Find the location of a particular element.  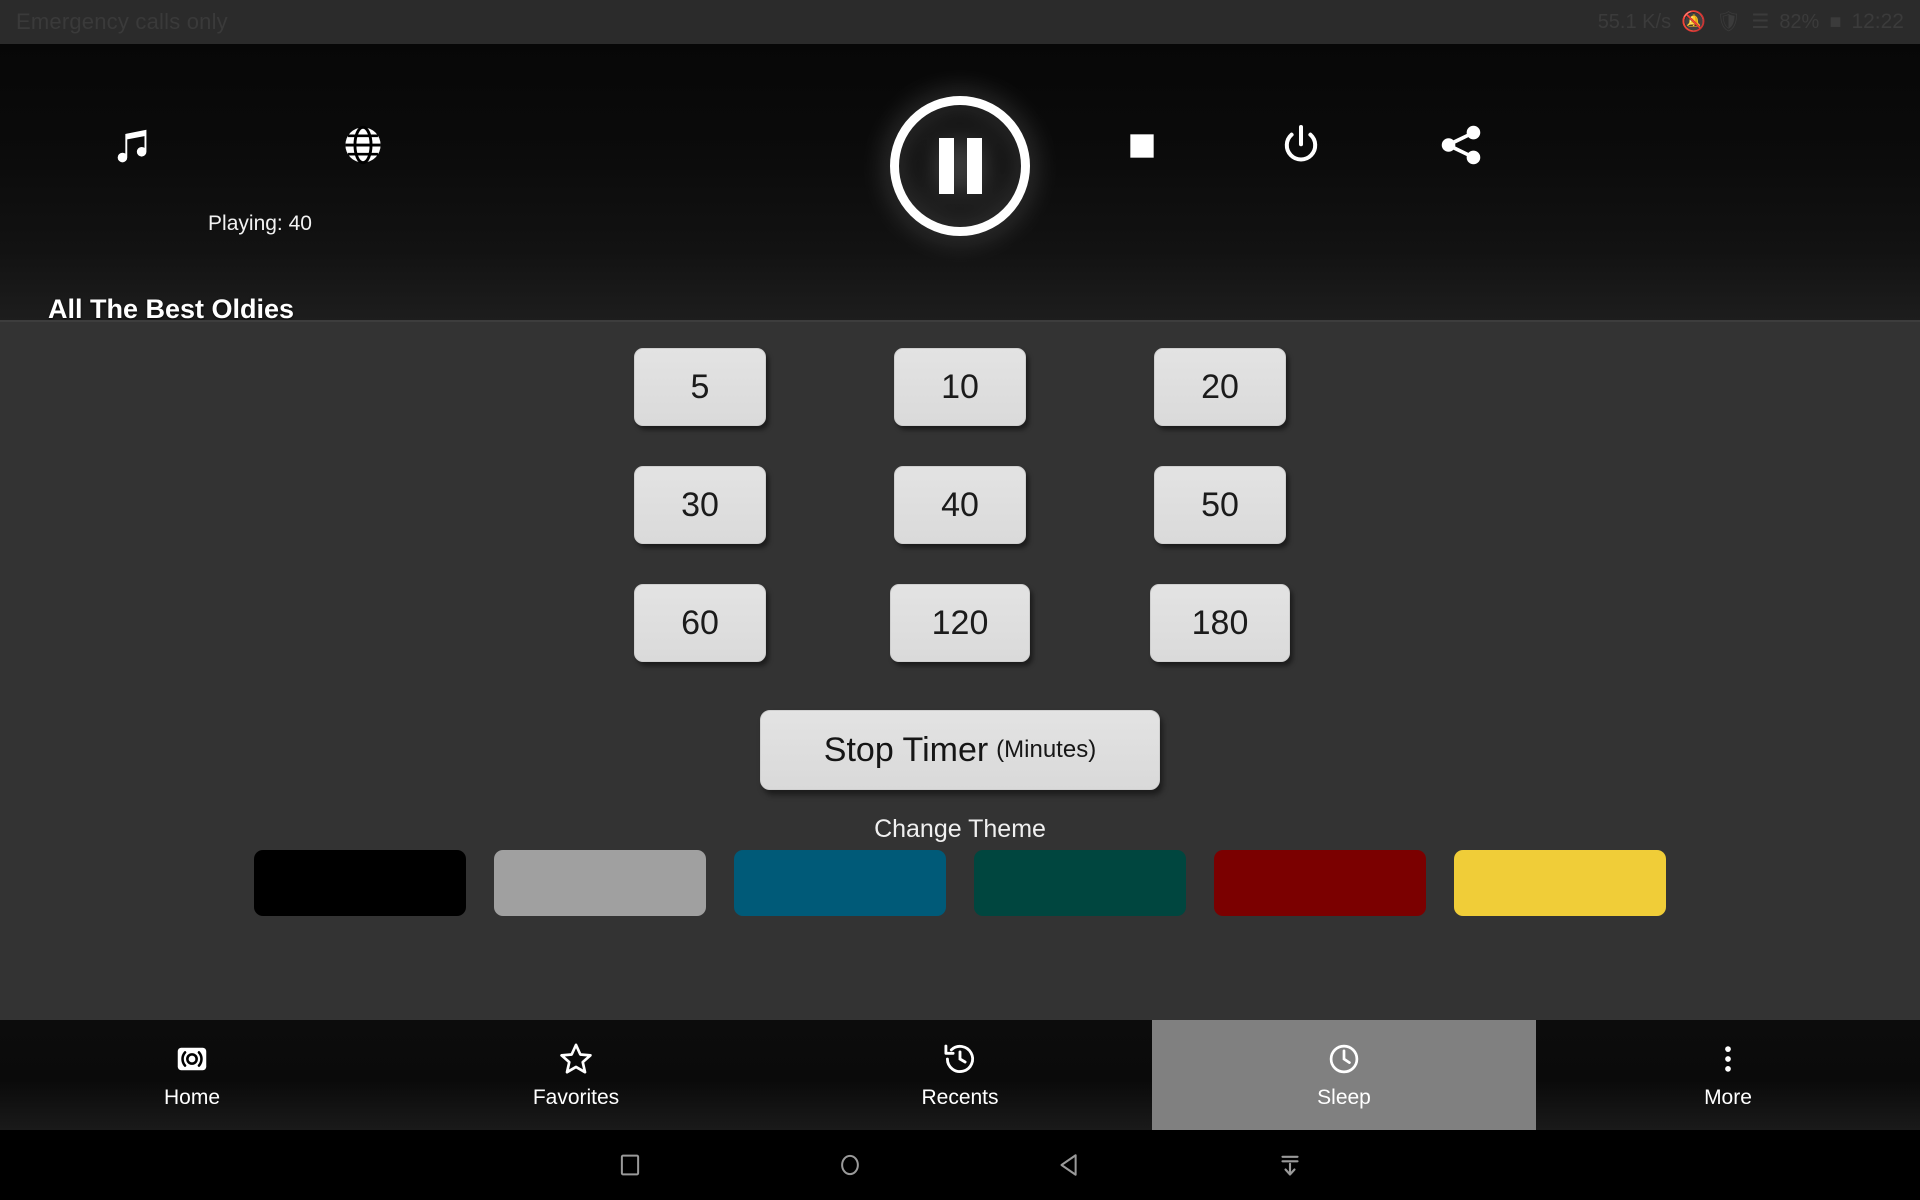

pause-icon is located at coordinates (960, 166).